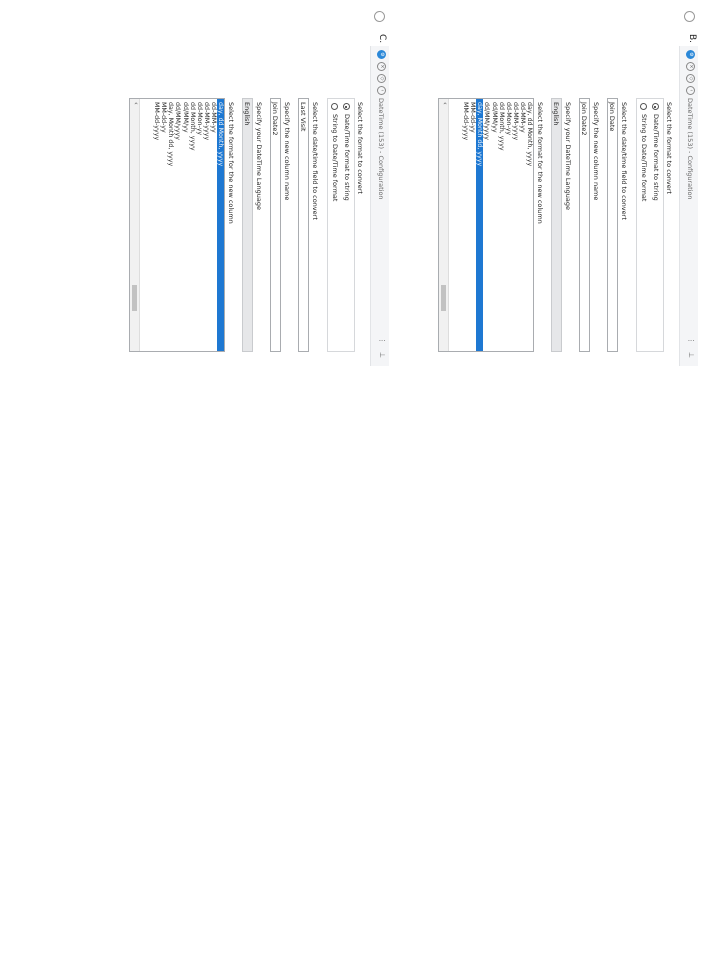 The height and width of the screenshot is (960, 704). What do you see at coordinates (303, 225) in the screenshot?
I see `field-select: Last Visit ‹` at bounding box center [303, 225].